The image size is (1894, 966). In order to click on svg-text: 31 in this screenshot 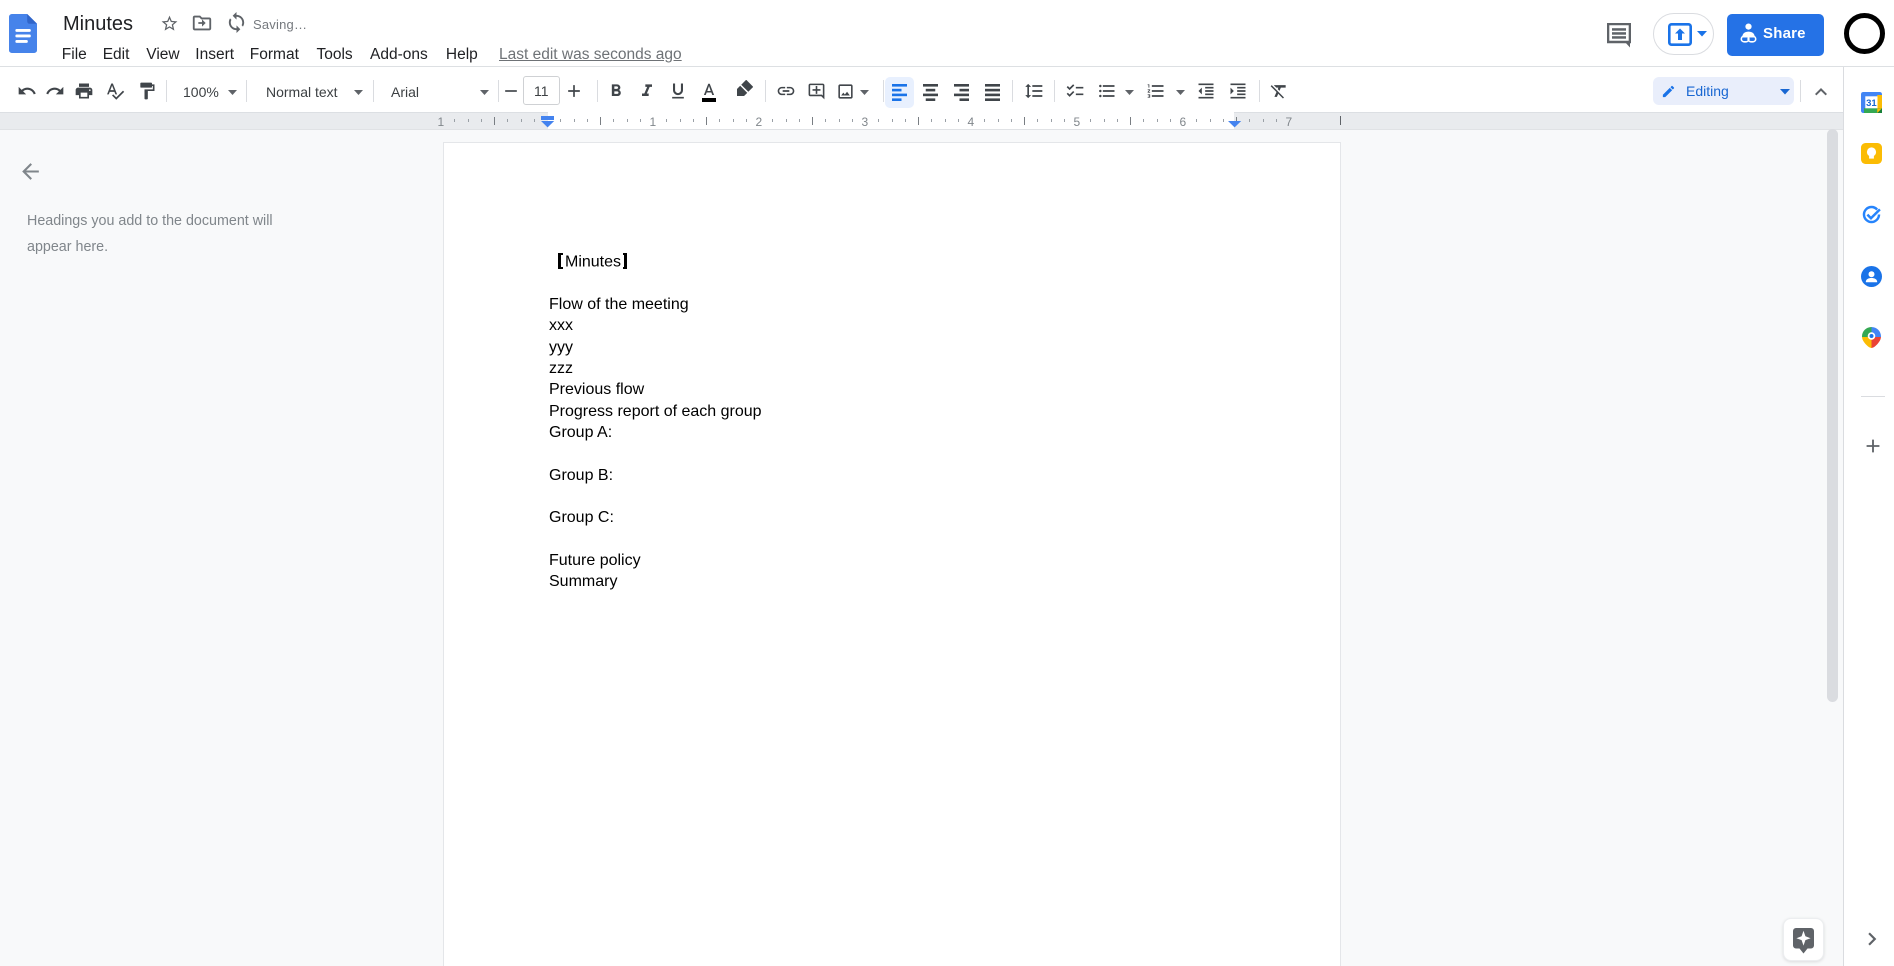, I will do `click(1871, 103)`.